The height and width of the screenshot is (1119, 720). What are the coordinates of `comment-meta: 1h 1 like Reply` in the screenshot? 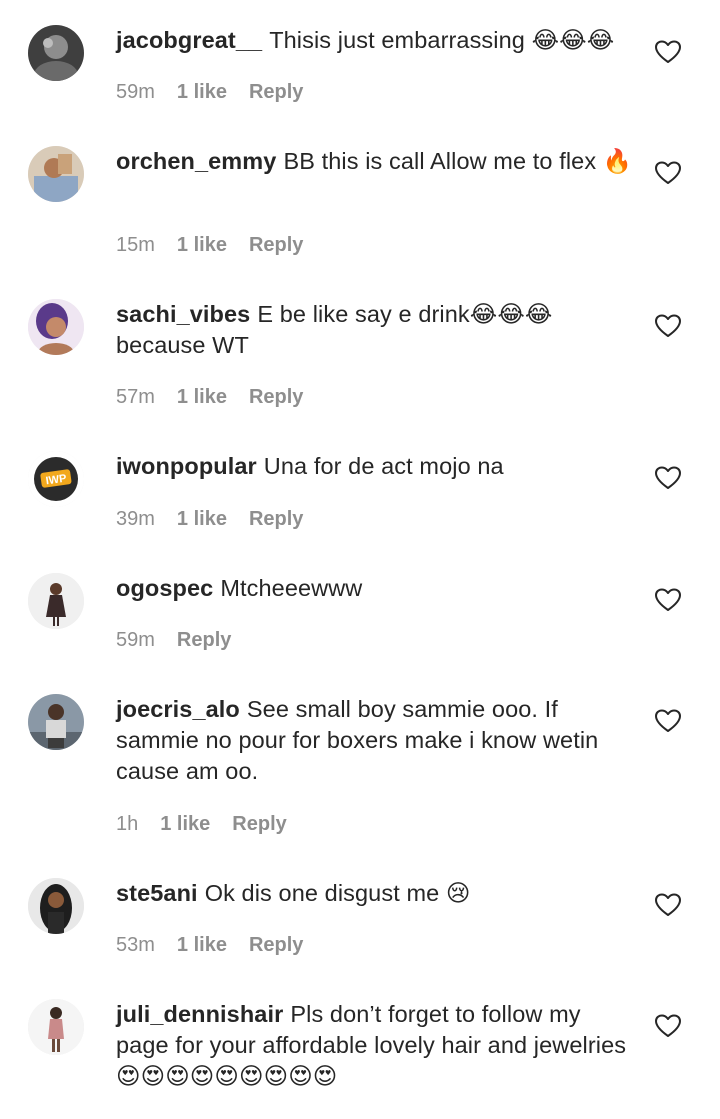 It's located at (201, 824).